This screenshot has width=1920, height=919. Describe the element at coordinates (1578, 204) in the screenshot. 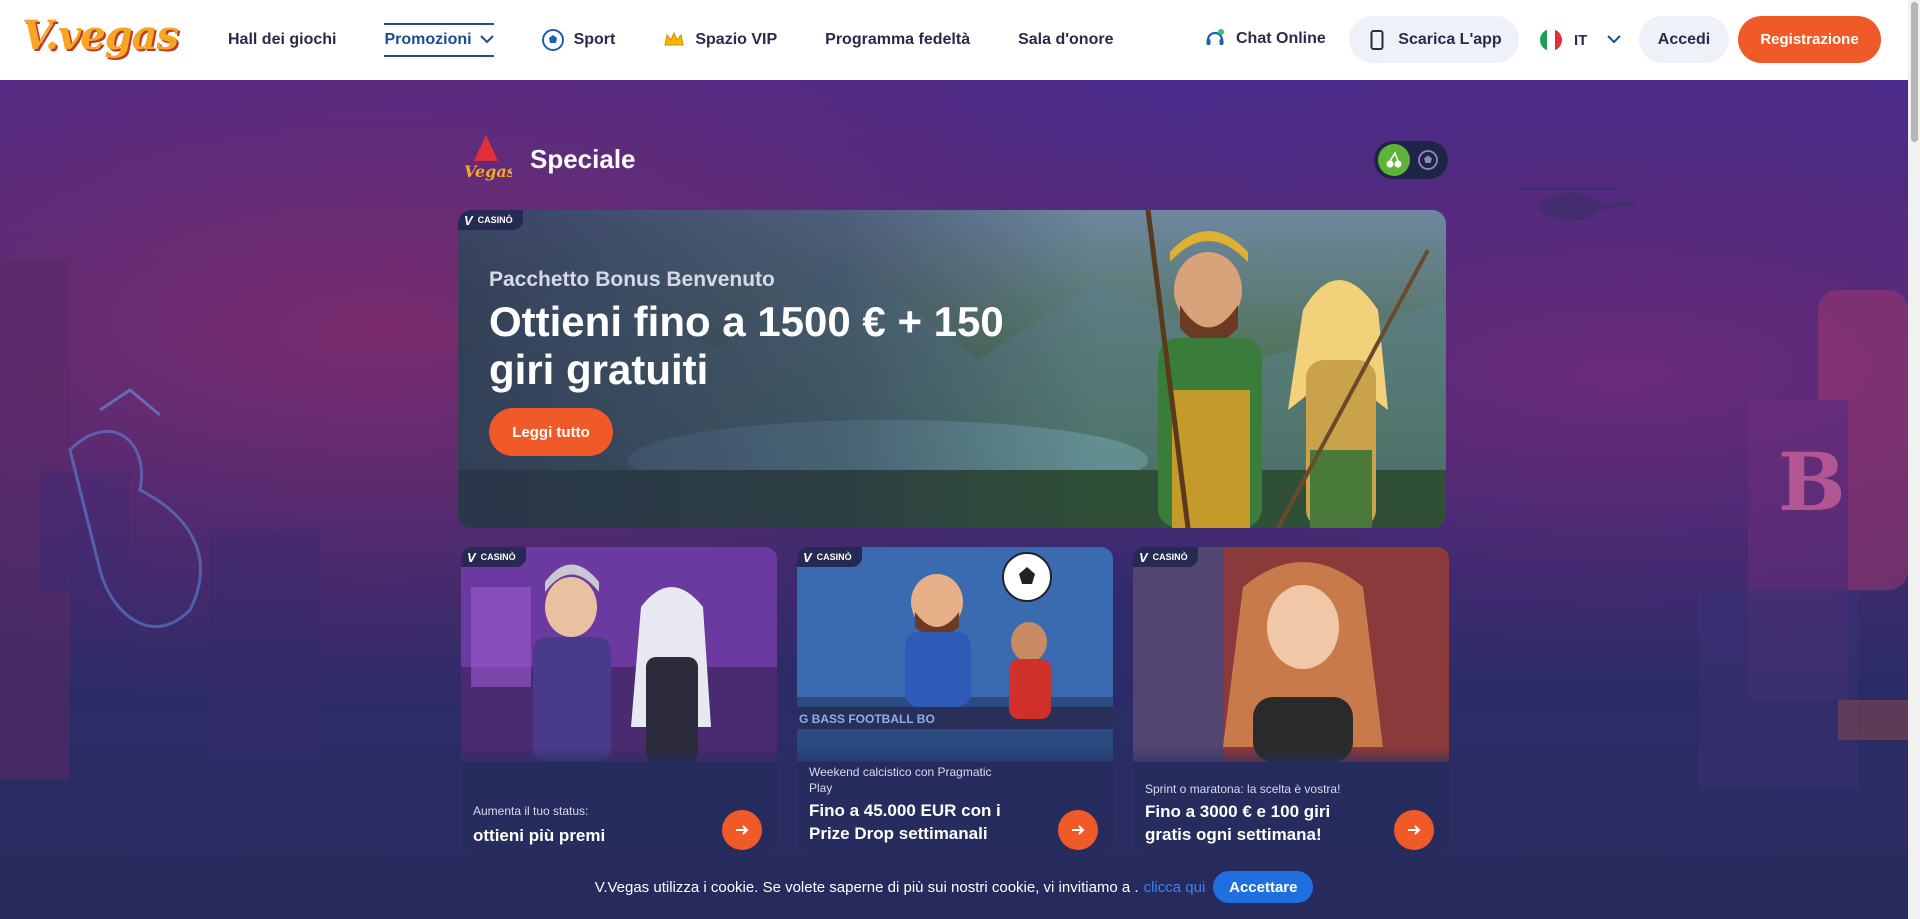

I see `helicopter-decoration` at that location.